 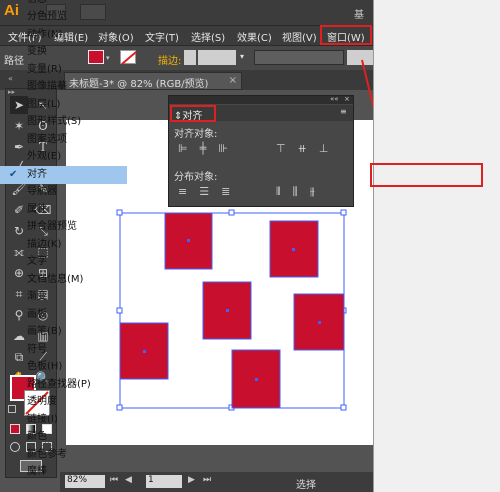 What do you see at coordinates (63, 385) in the screenshot?
I see `menu-item-pathfinder: 路径查找器(P)` at bounding box center [63, 385].